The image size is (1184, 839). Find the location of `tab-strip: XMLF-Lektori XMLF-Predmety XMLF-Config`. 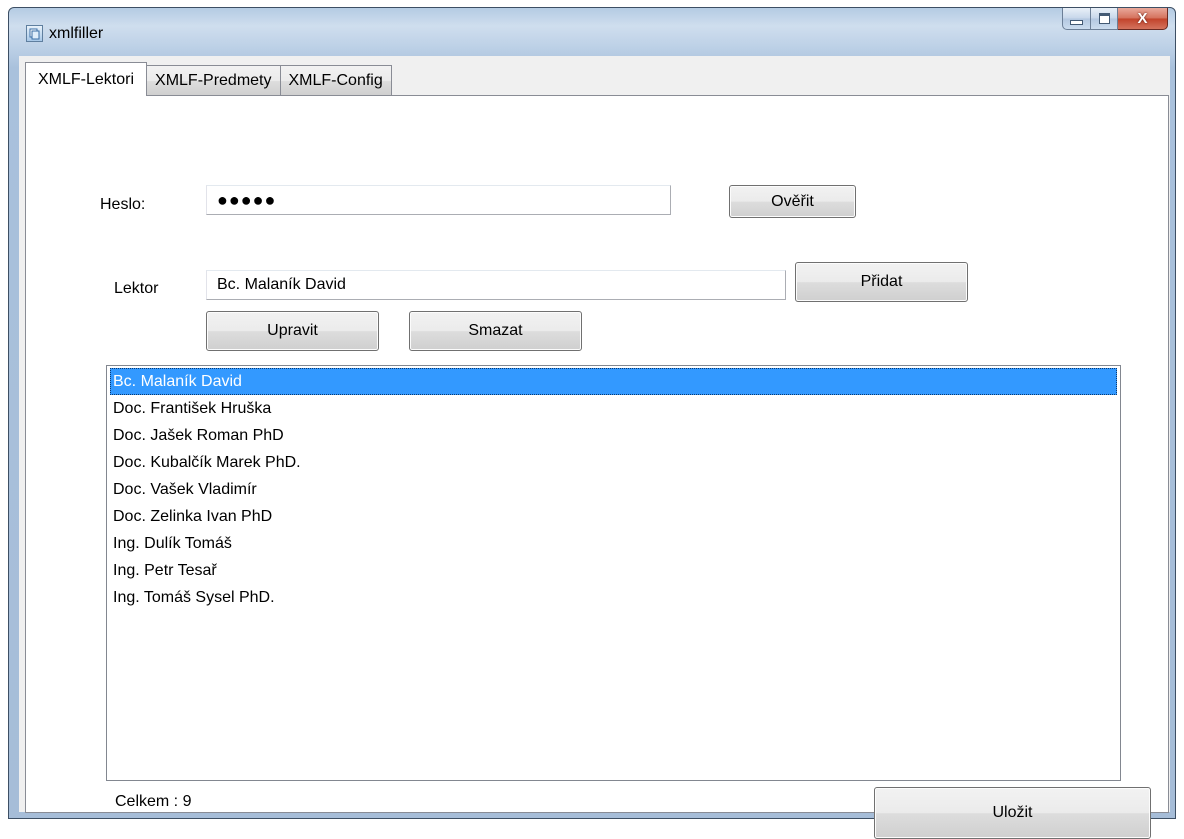

tab-strip: XMLF-Lektori XMLF-Predmety XMLF-Config is located at coordinates (208, 79).